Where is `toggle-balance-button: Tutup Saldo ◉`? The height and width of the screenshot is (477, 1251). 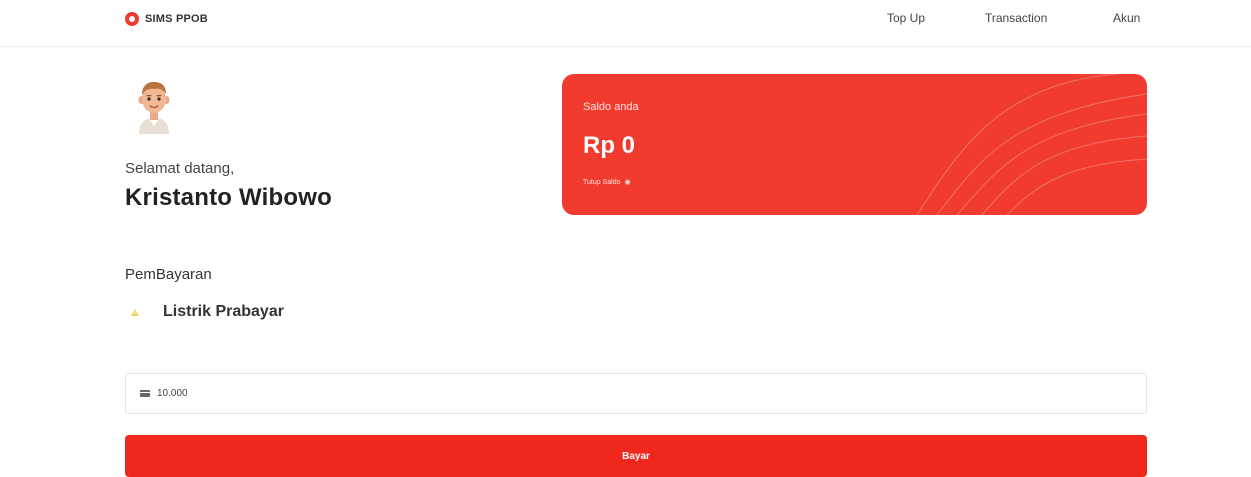
toggle-balance-button: Tutup Saldo ◉ is located at coordinates (607, 182).